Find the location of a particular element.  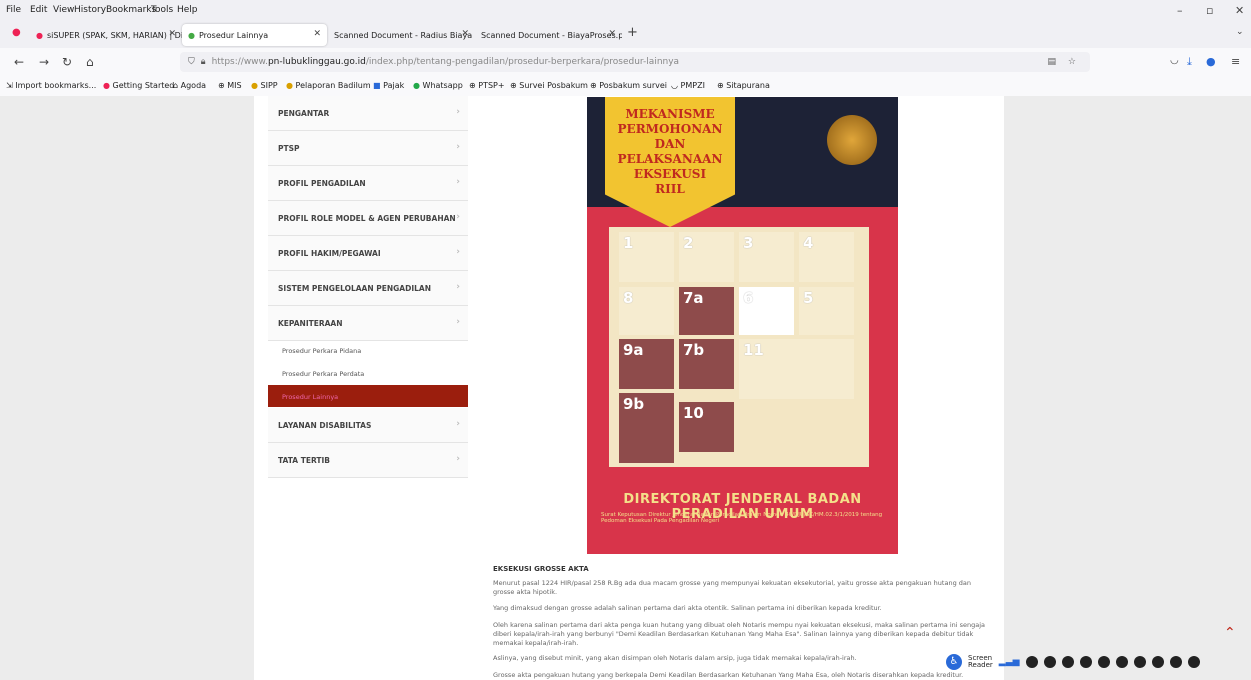

bookmark-pajak: ■ Pajak is located at coordinates (388, 85).